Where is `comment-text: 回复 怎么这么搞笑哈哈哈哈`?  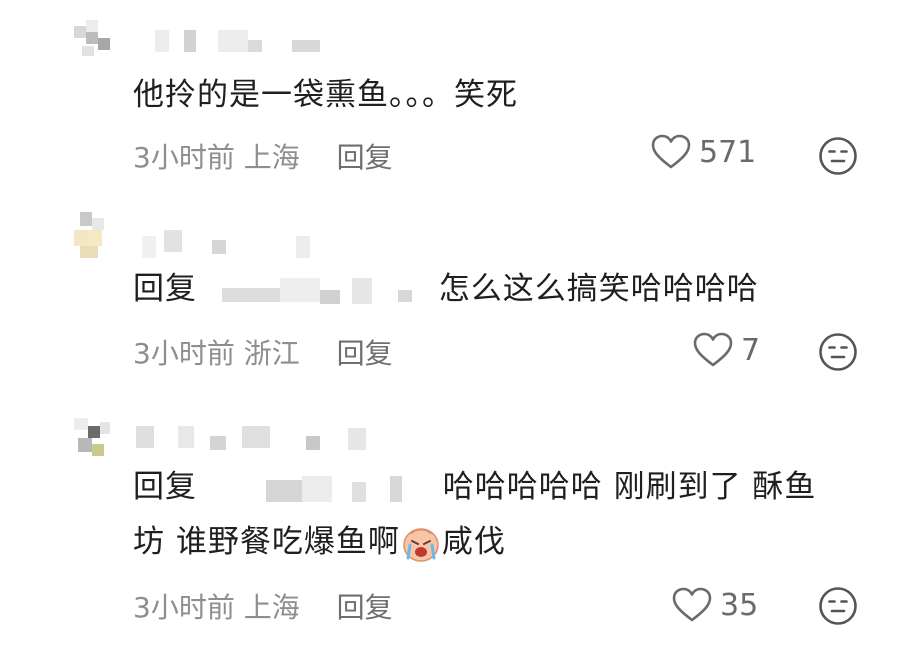 comment-text: 回复 怎么这么搞笑哈哈哈哈 is located at coordinates (446, 289).